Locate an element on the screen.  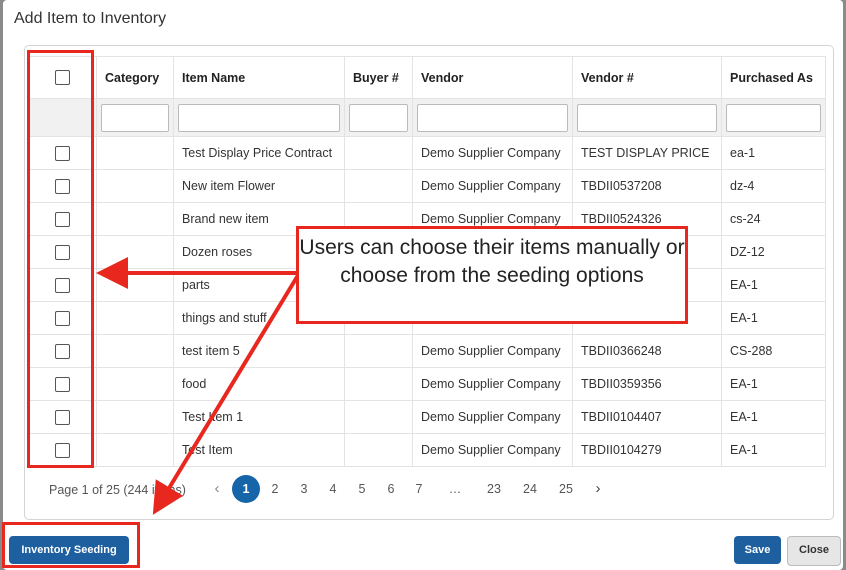
arrow-to-seeding-button is located at coordinates (227, 392).